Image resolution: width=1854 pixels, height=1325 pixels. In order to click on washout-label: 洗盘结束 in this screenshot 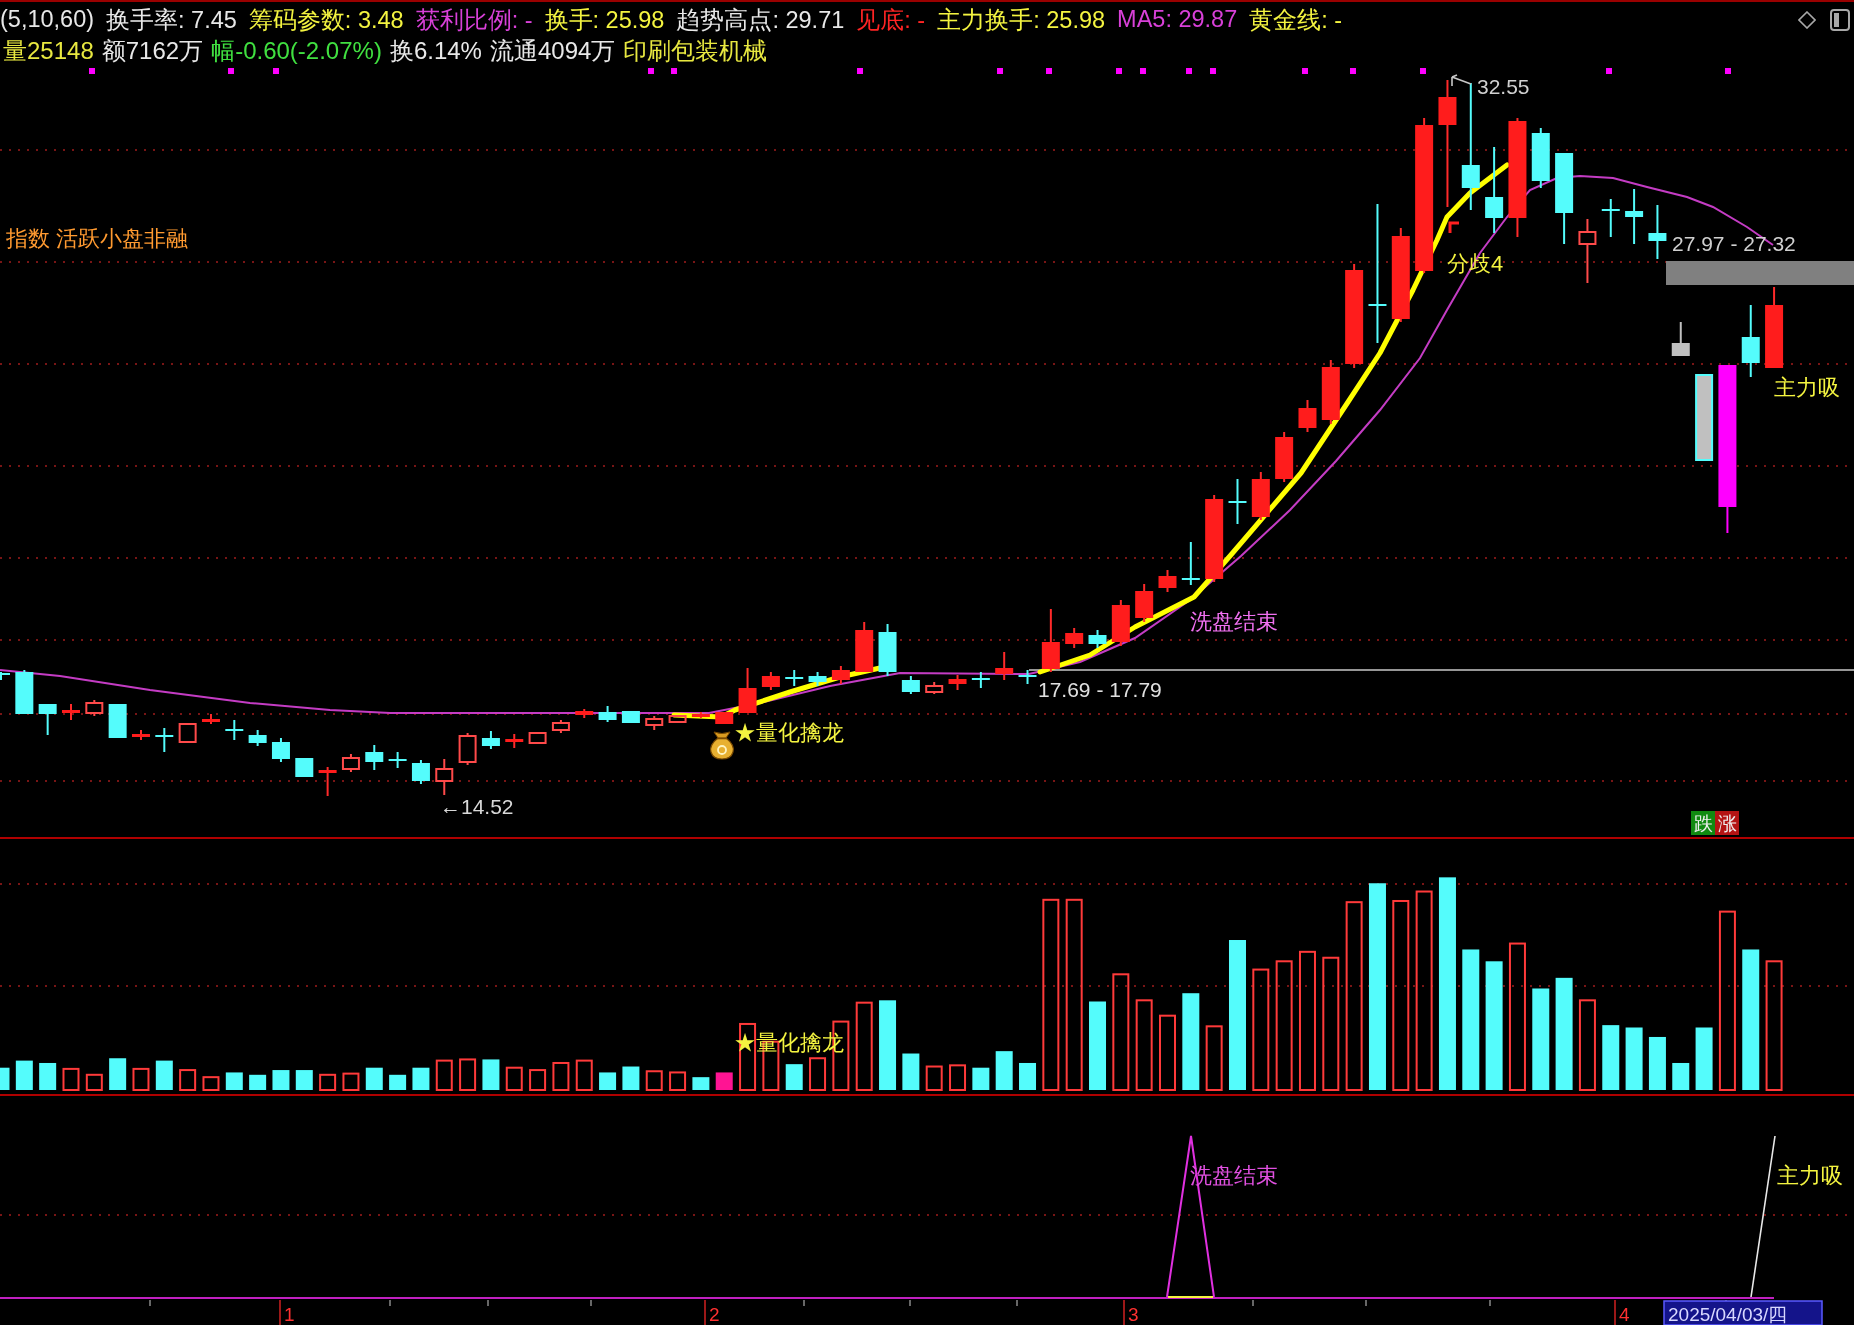, I will do `click(1234, 621)`.